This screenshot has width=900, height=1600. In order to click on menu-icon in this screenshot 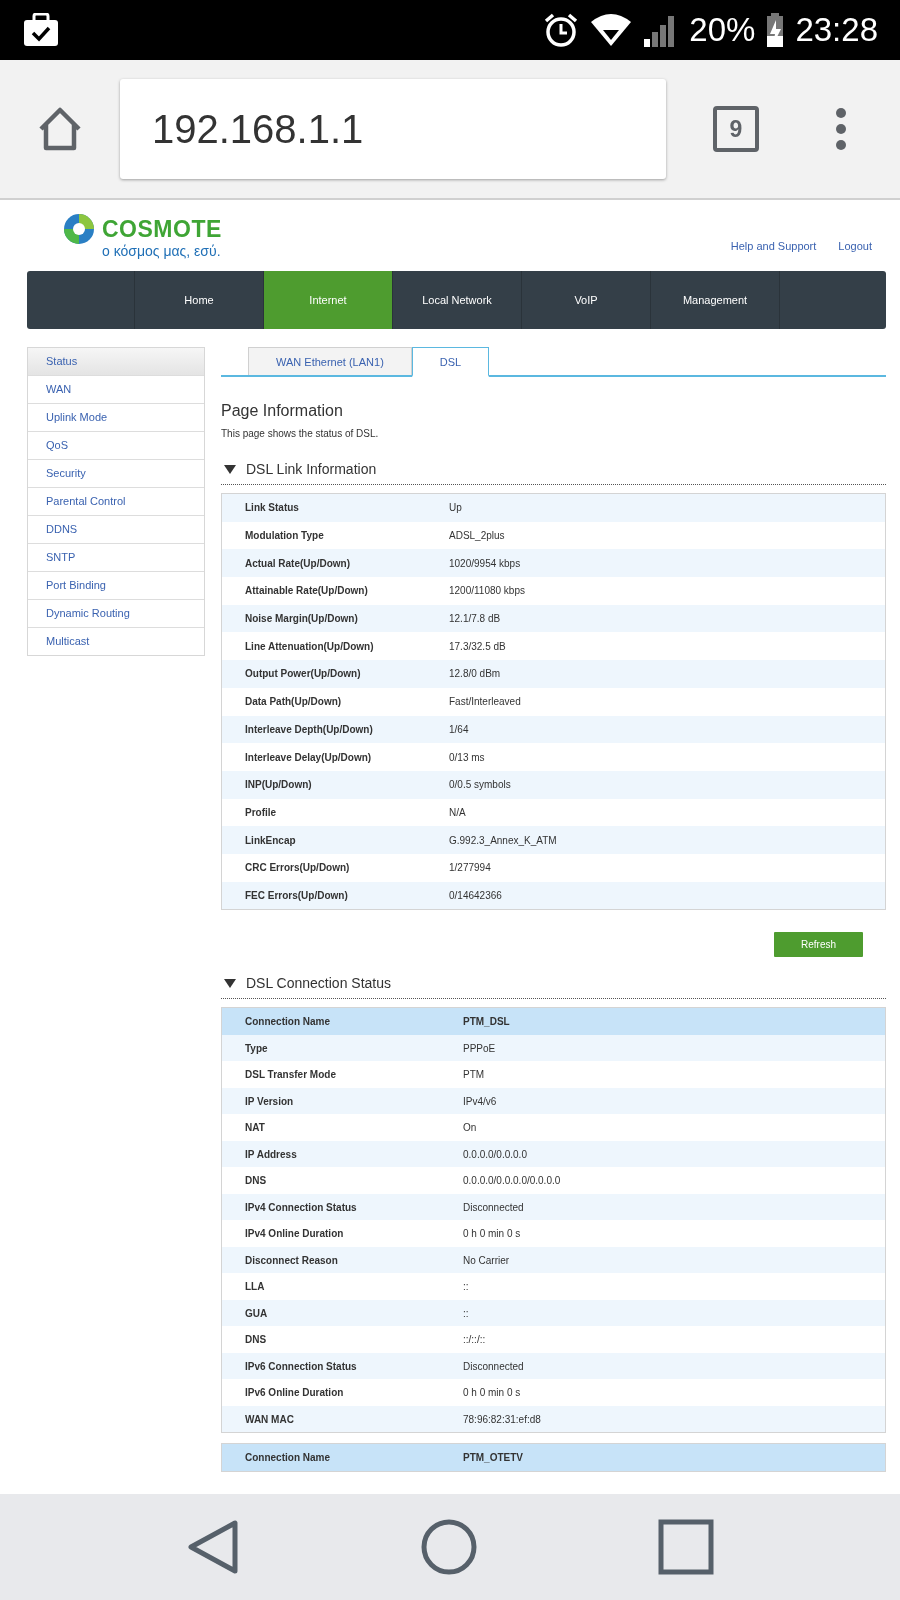, I will do `click(841, 129)`.